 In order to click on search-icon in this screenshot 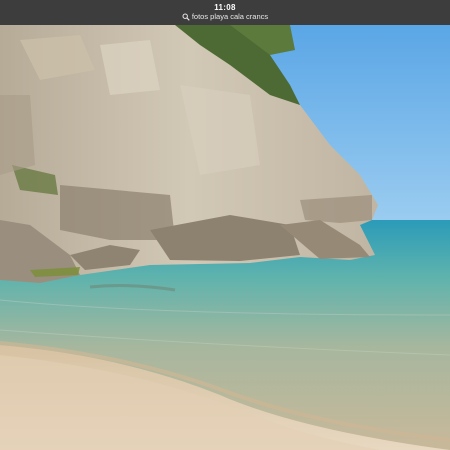, I will do `click(186, 17)`.